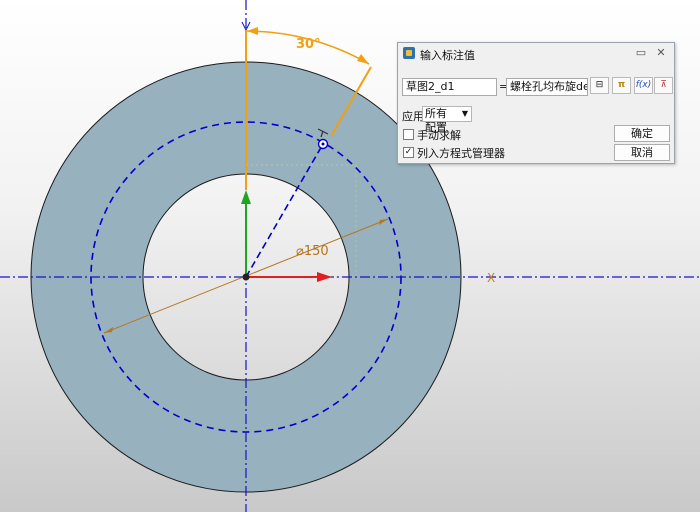 The width and height of the screenshot is (700, 512). What do you see at coordinates (536, 53) in the screenshot?
I see `dialog-title-bar: 输入标注值 ▭ ✕` at bounding box center [536, 53].